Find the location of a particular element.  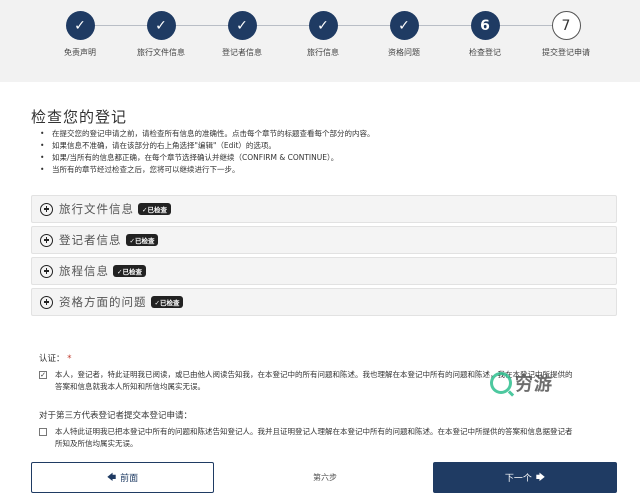

watermark-text: 穷游 is located at coordinates (534, 384).